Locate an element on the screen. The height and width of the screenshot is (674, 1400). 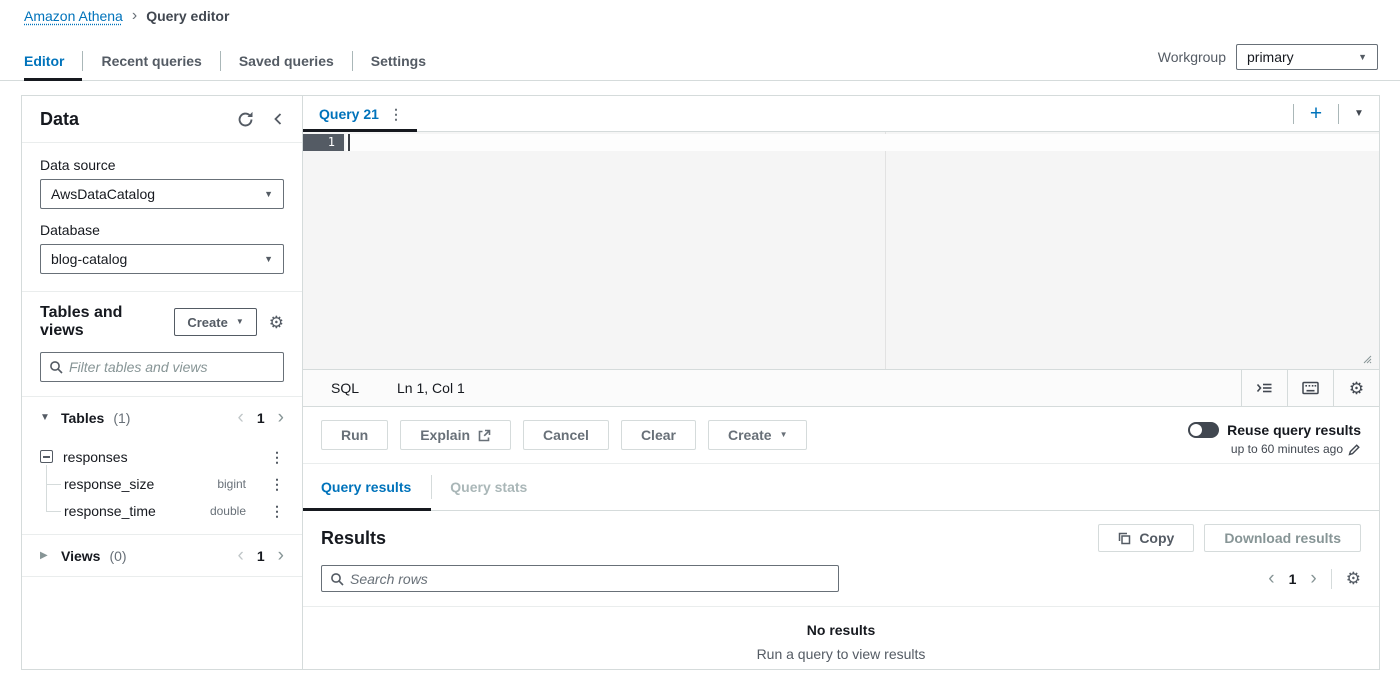
explain-button: Explain is located at coordinates (456, 435).